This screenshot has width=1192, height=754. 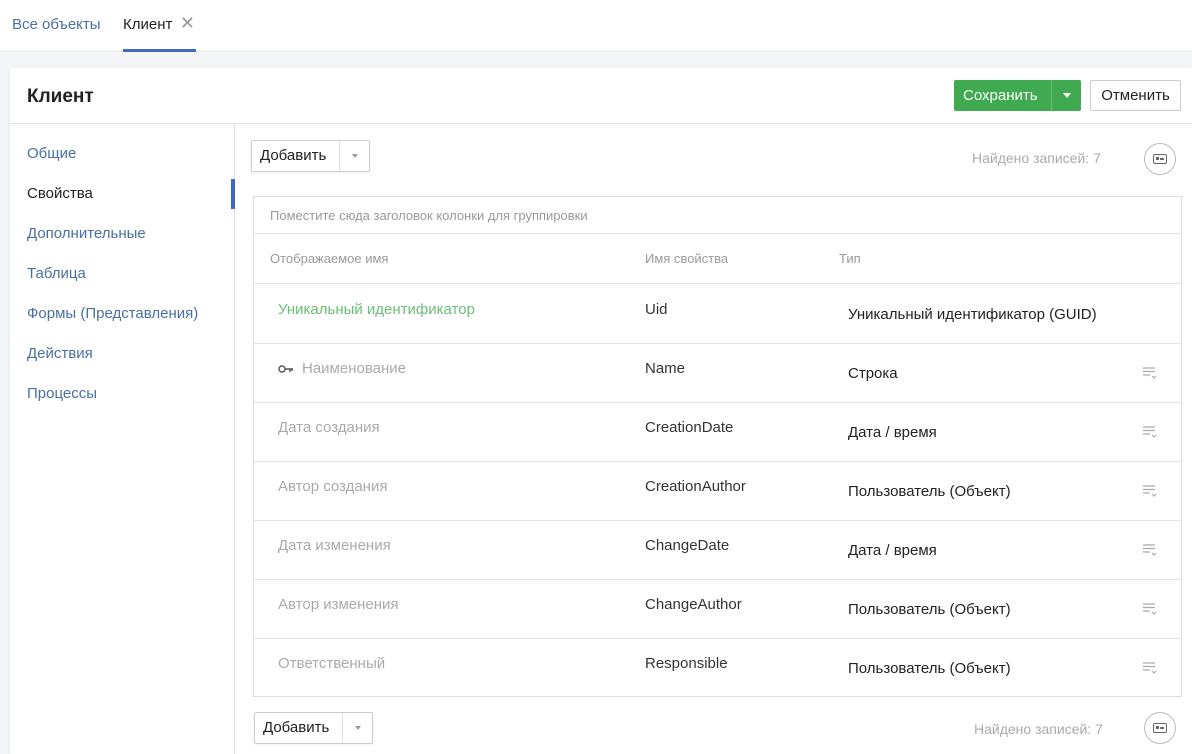 I want to click on cell-display-name: Уникальный идентификатор, so click(x=376, y=309).